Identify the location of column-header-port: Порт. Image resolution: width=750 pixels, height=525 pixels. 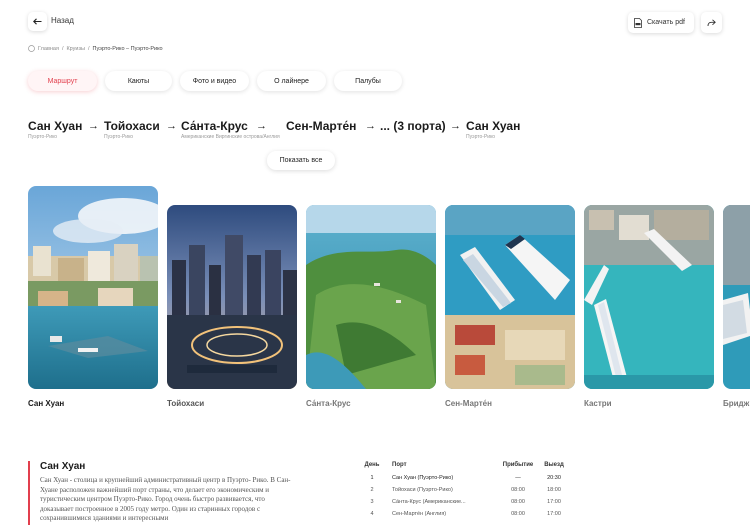
(399, 465).